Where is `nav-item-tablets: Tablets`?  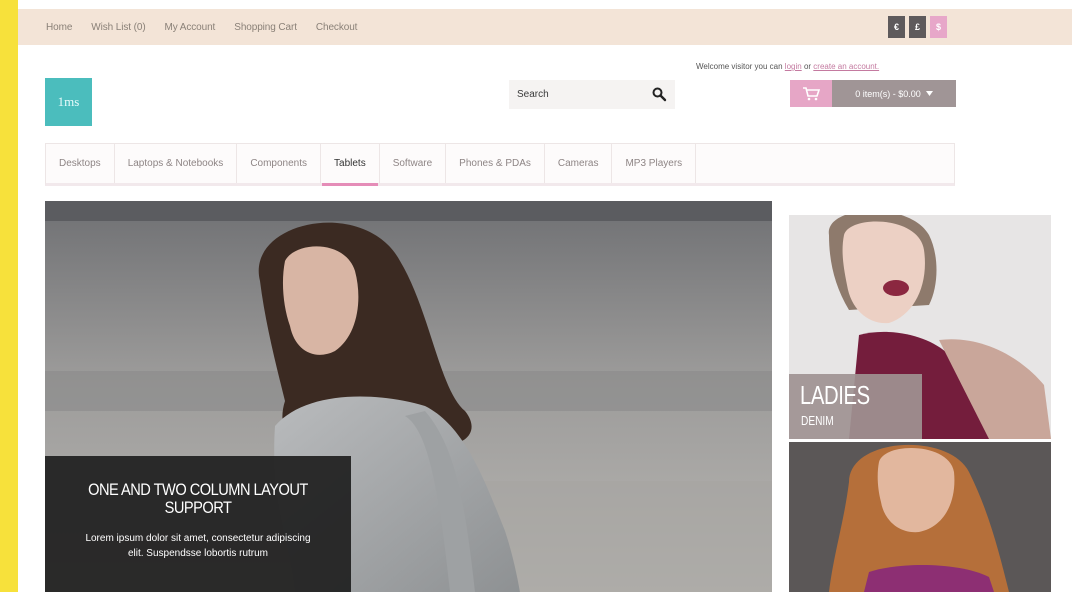
nav-item-tablets: Tablets is located at coordinates (350, 165).